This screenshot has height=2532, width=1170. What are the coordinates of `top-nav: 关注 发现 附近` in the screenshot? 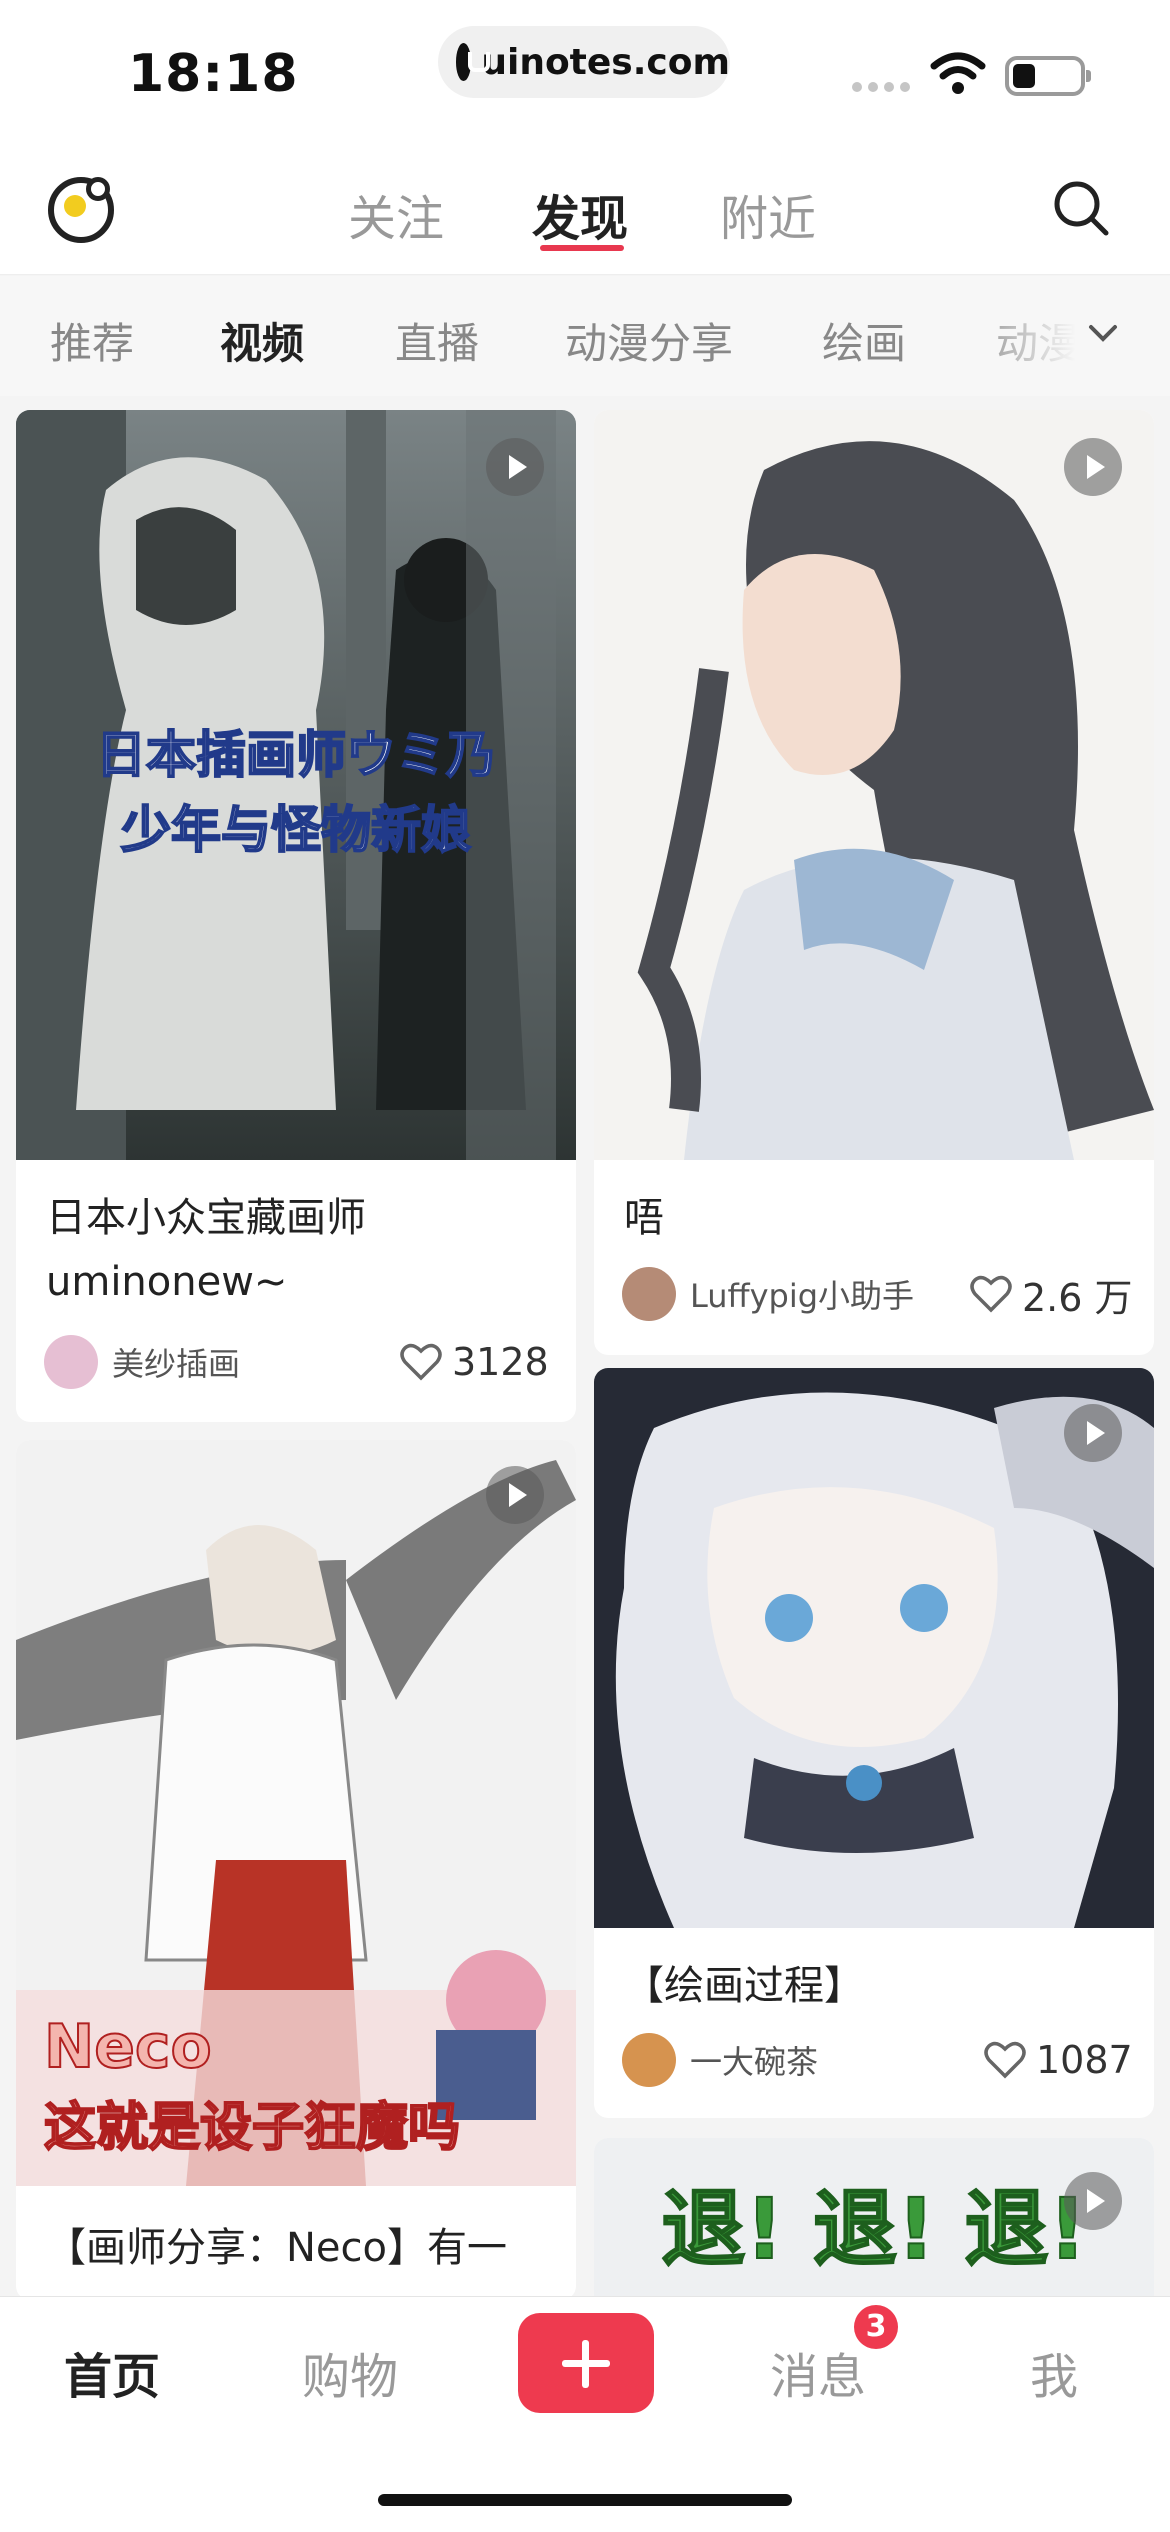 It's located at (585, 210).